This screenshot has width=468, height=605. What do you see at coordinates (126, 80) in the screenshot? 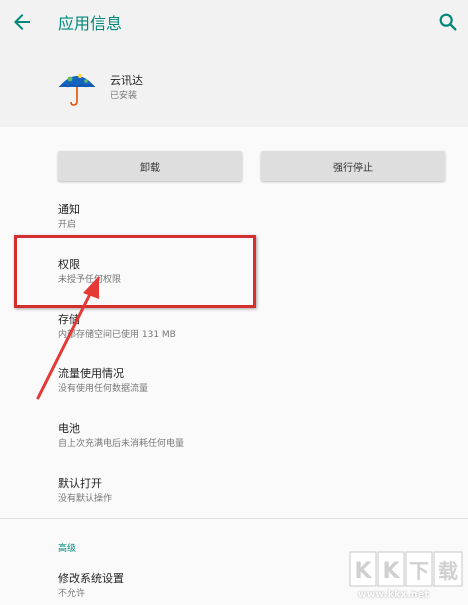
I see `app-name: 云讯达` at bounding box center [126, 80].